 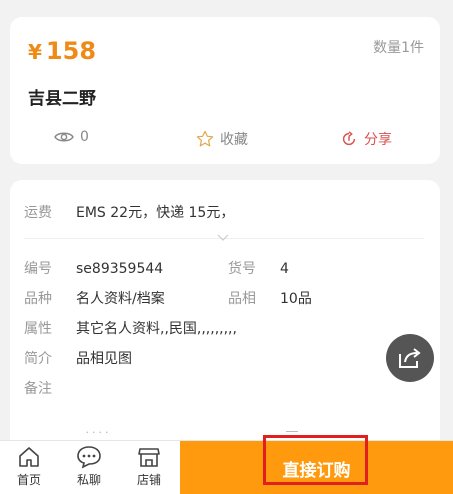 I want to click on stats-row: 0 收藏 分享, so click(x=225, y=141).